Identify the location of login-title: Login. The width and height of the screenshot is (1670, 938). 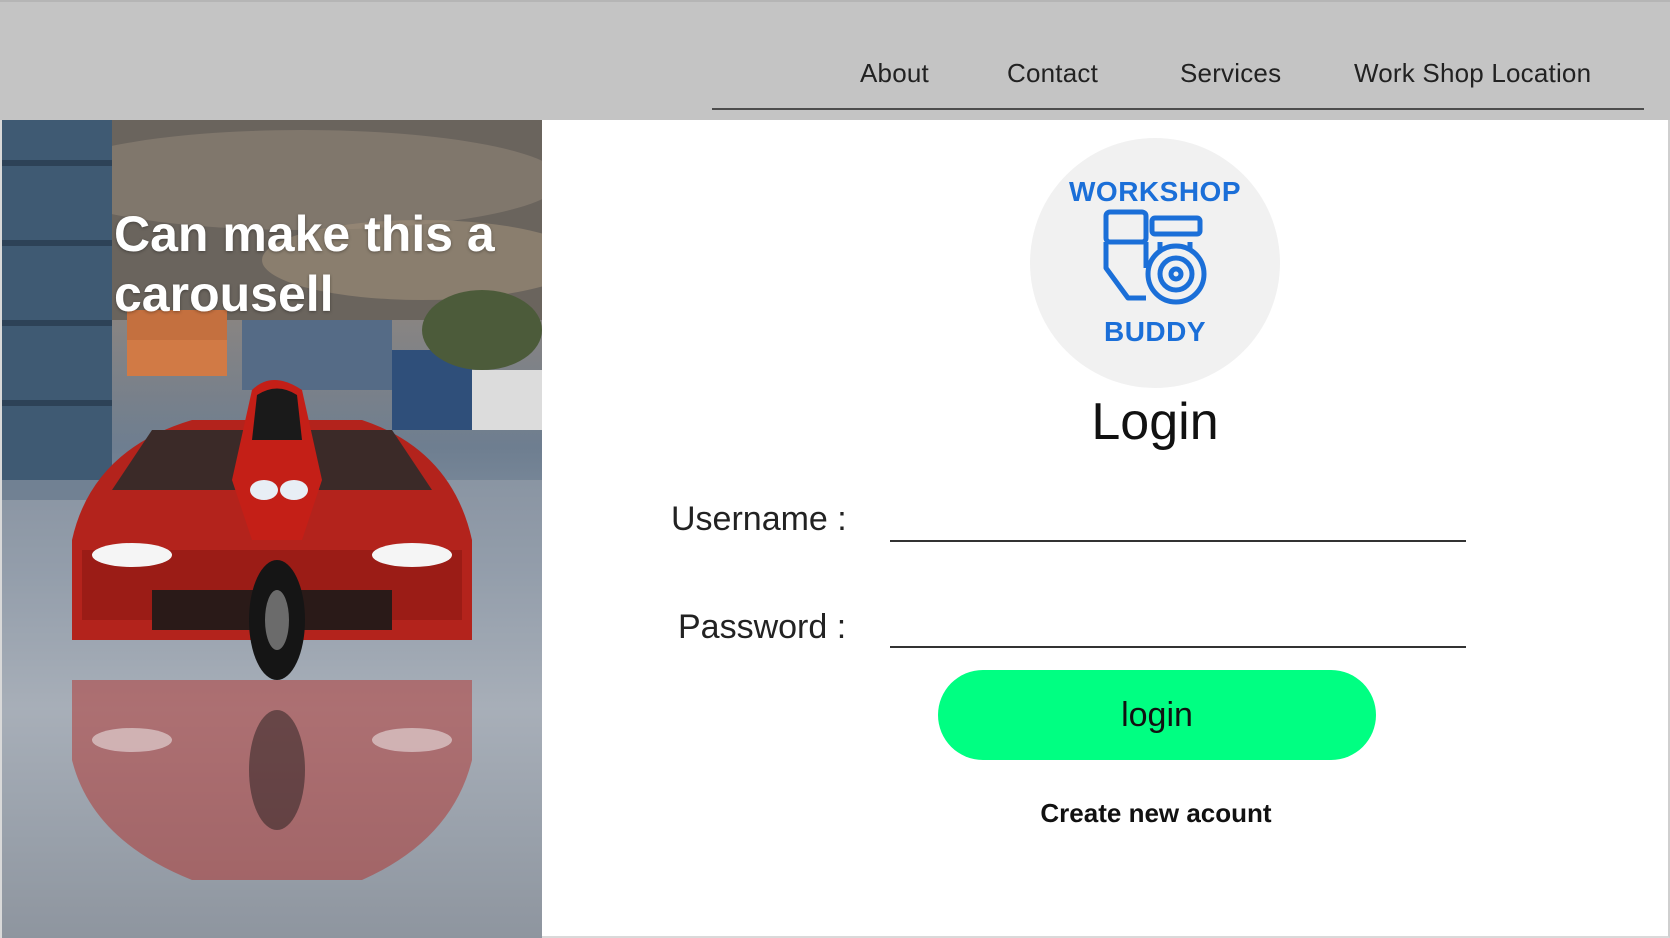
(1155, 422).